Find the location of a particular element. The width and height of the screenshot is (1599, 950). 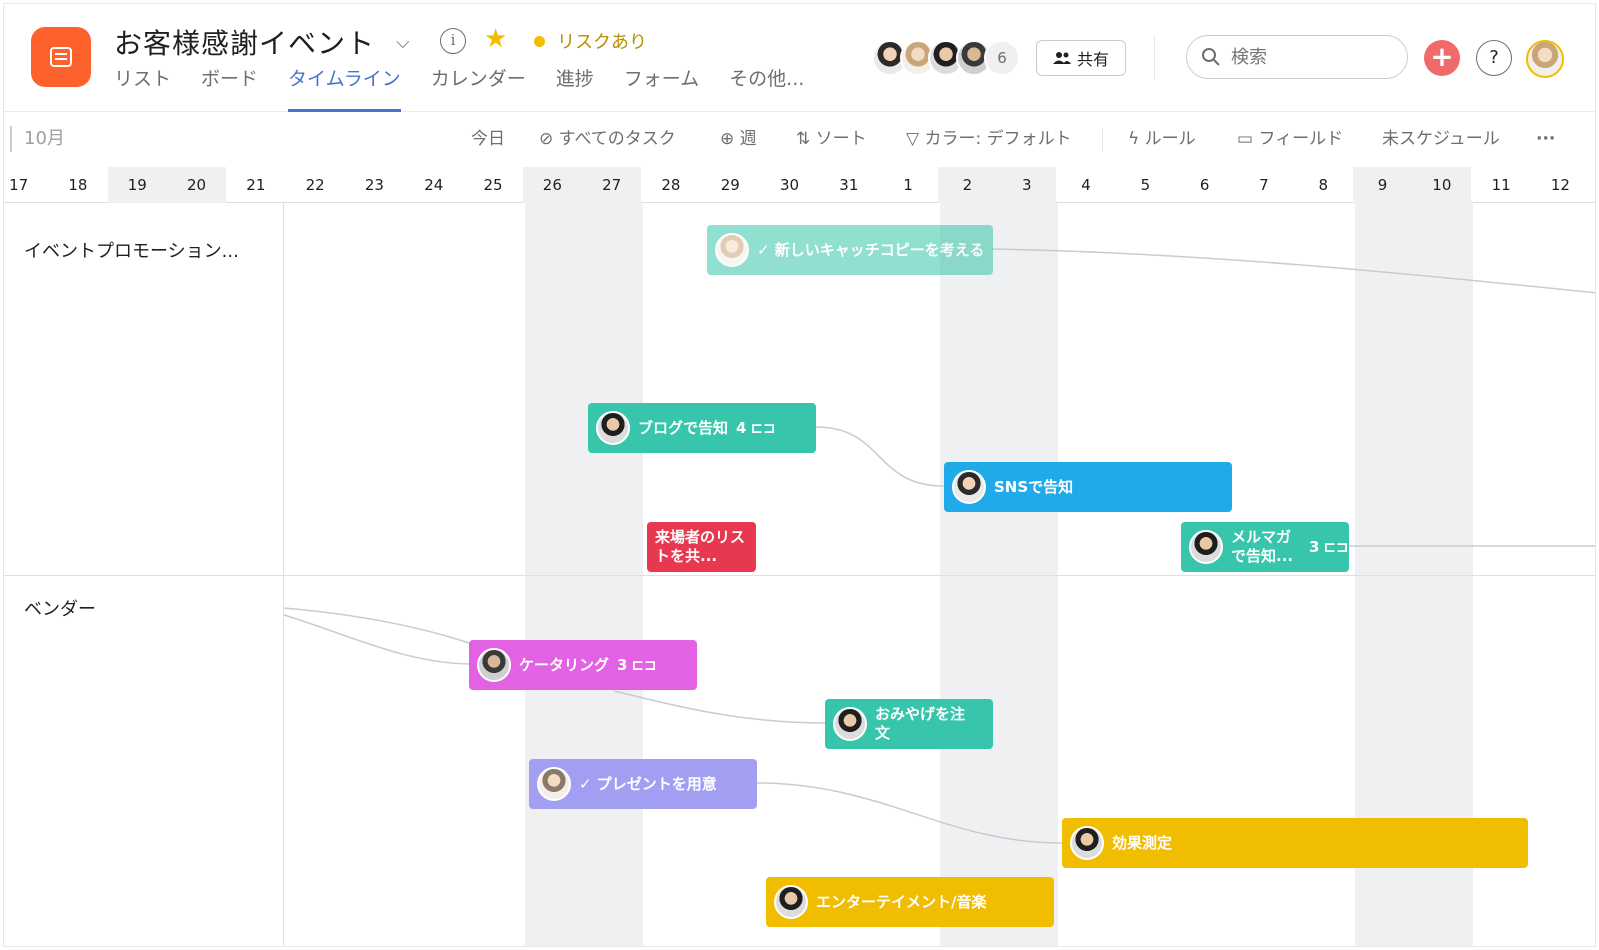

task-bar: おみやげを注文 is located at coordinates (909, 724).